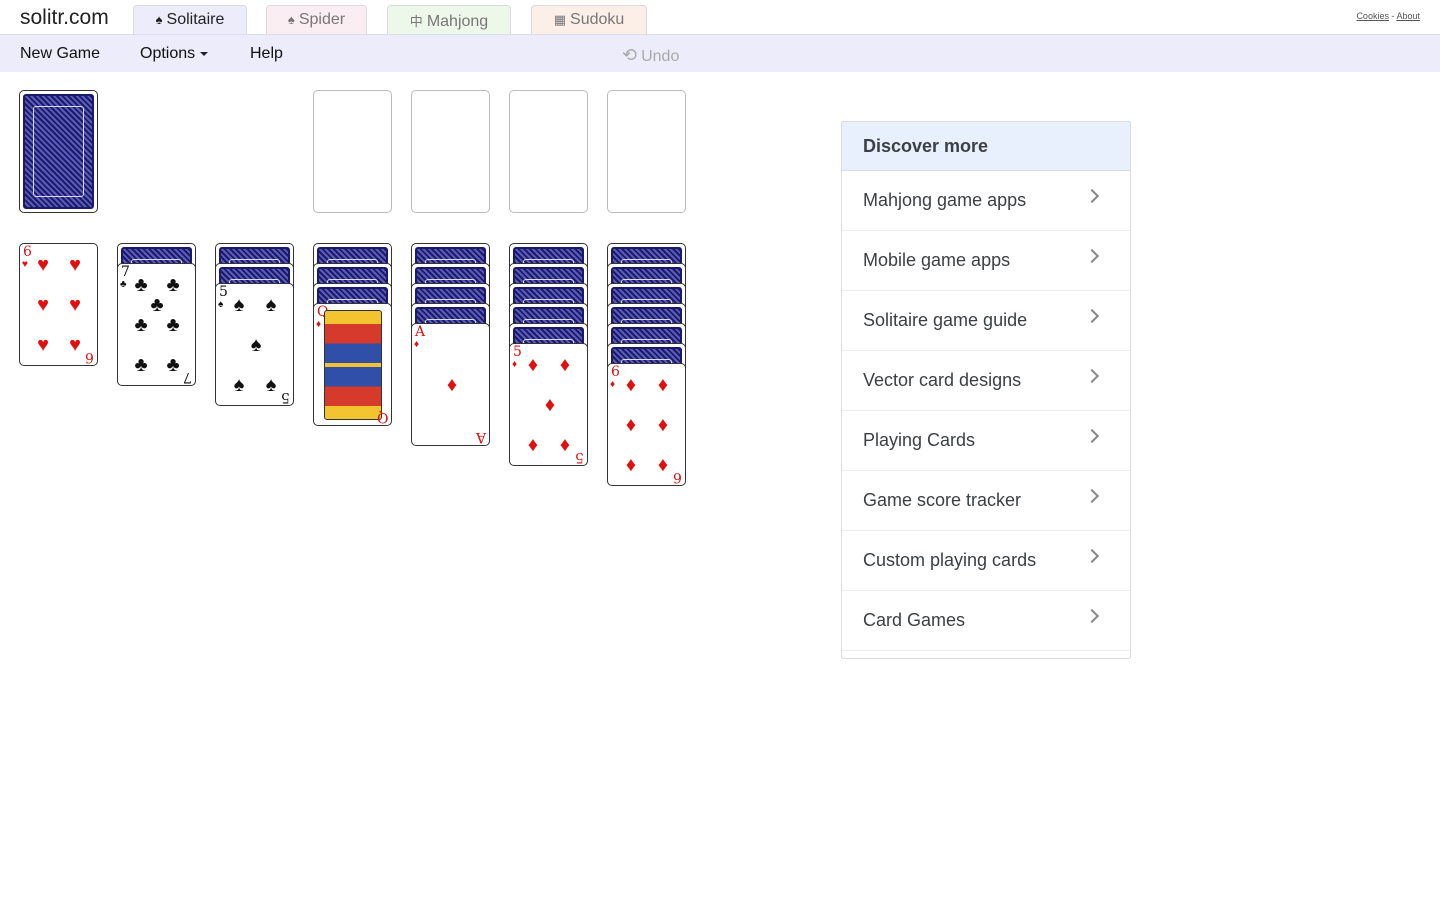 This screenshot has height=900, width=1440. What do you see at coordinates (986, 621) in the screenshot?
I see `discover-item: Card Games` at bounding box center [986, 621].